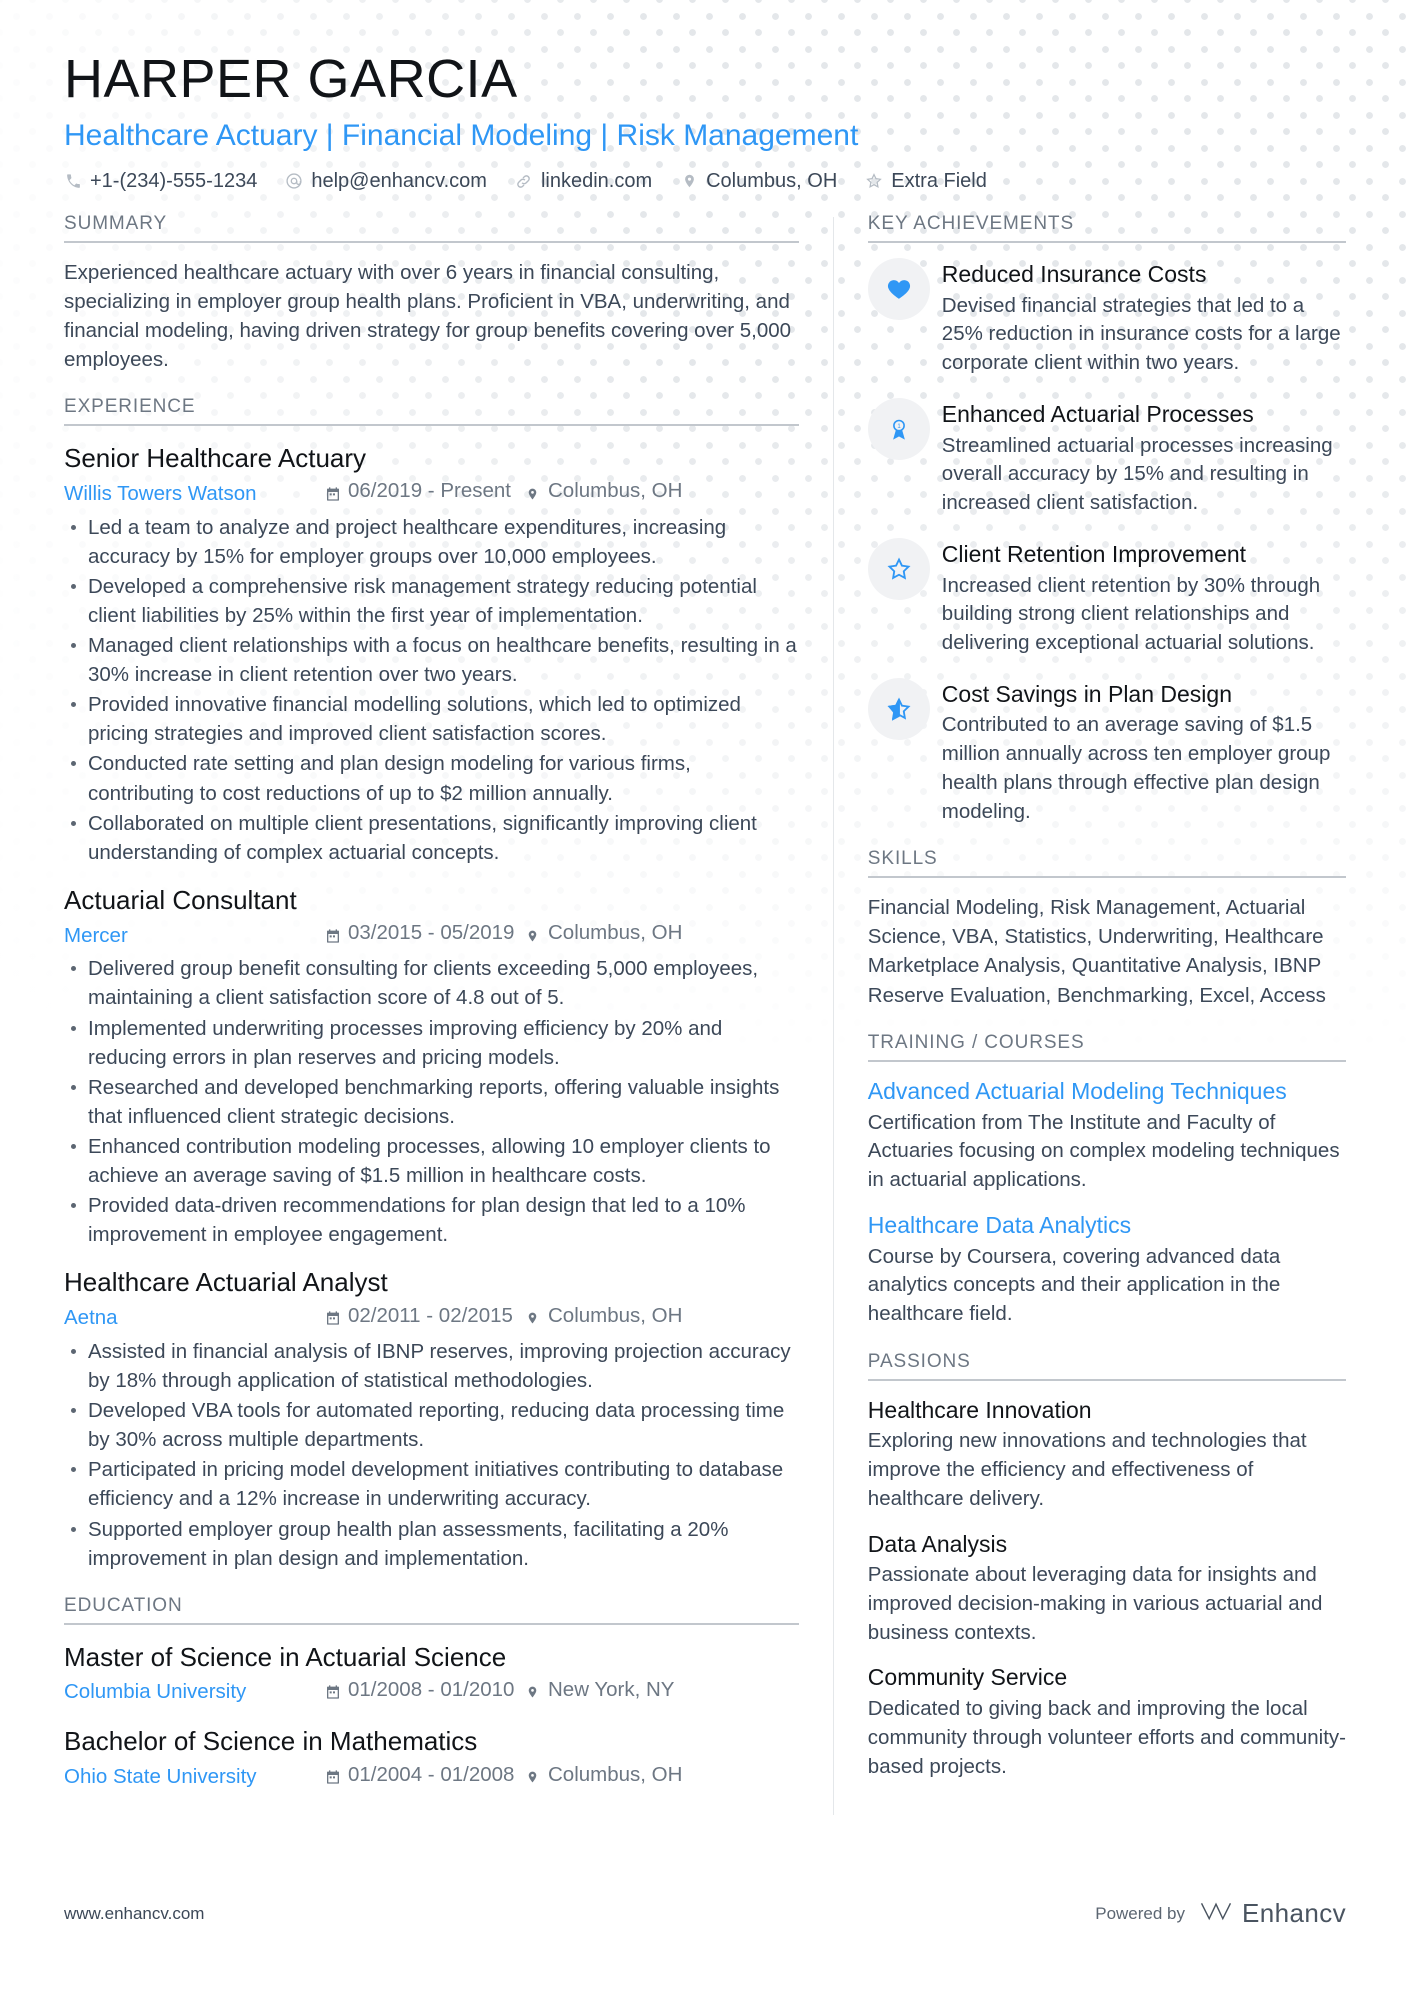 This screenshot has width=1410, height=1995. I want to click on job-date-text: 03/2015 - 05/2019, so click(431, 933).